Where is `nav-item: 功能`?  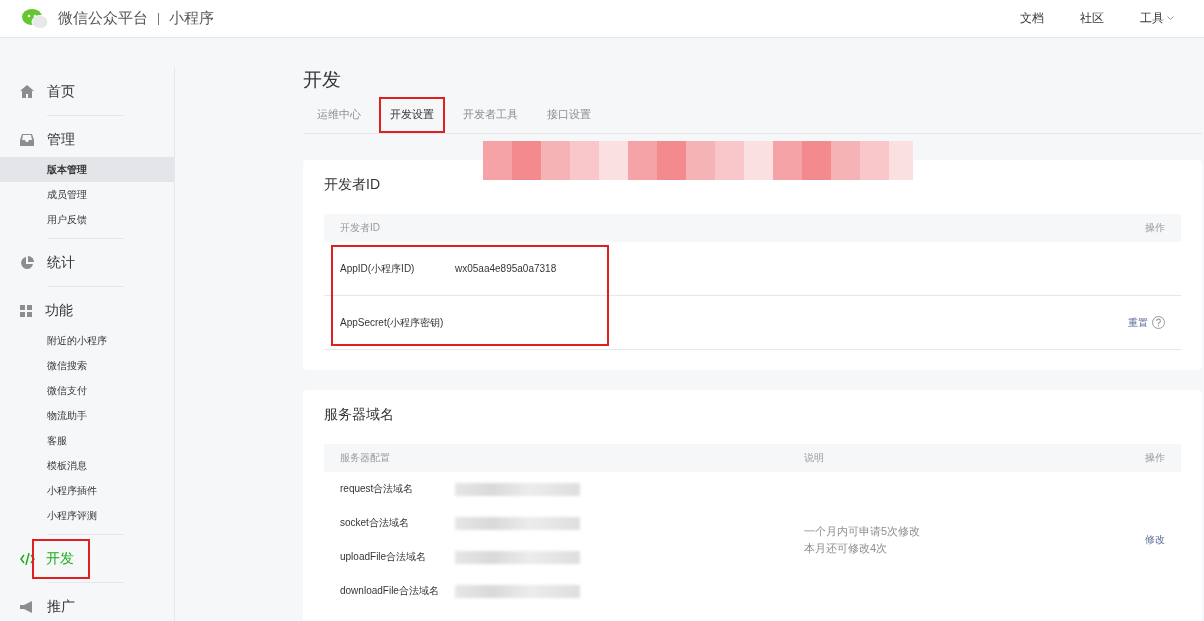
nav-item: 功能 is located at coordinates (59, 310).